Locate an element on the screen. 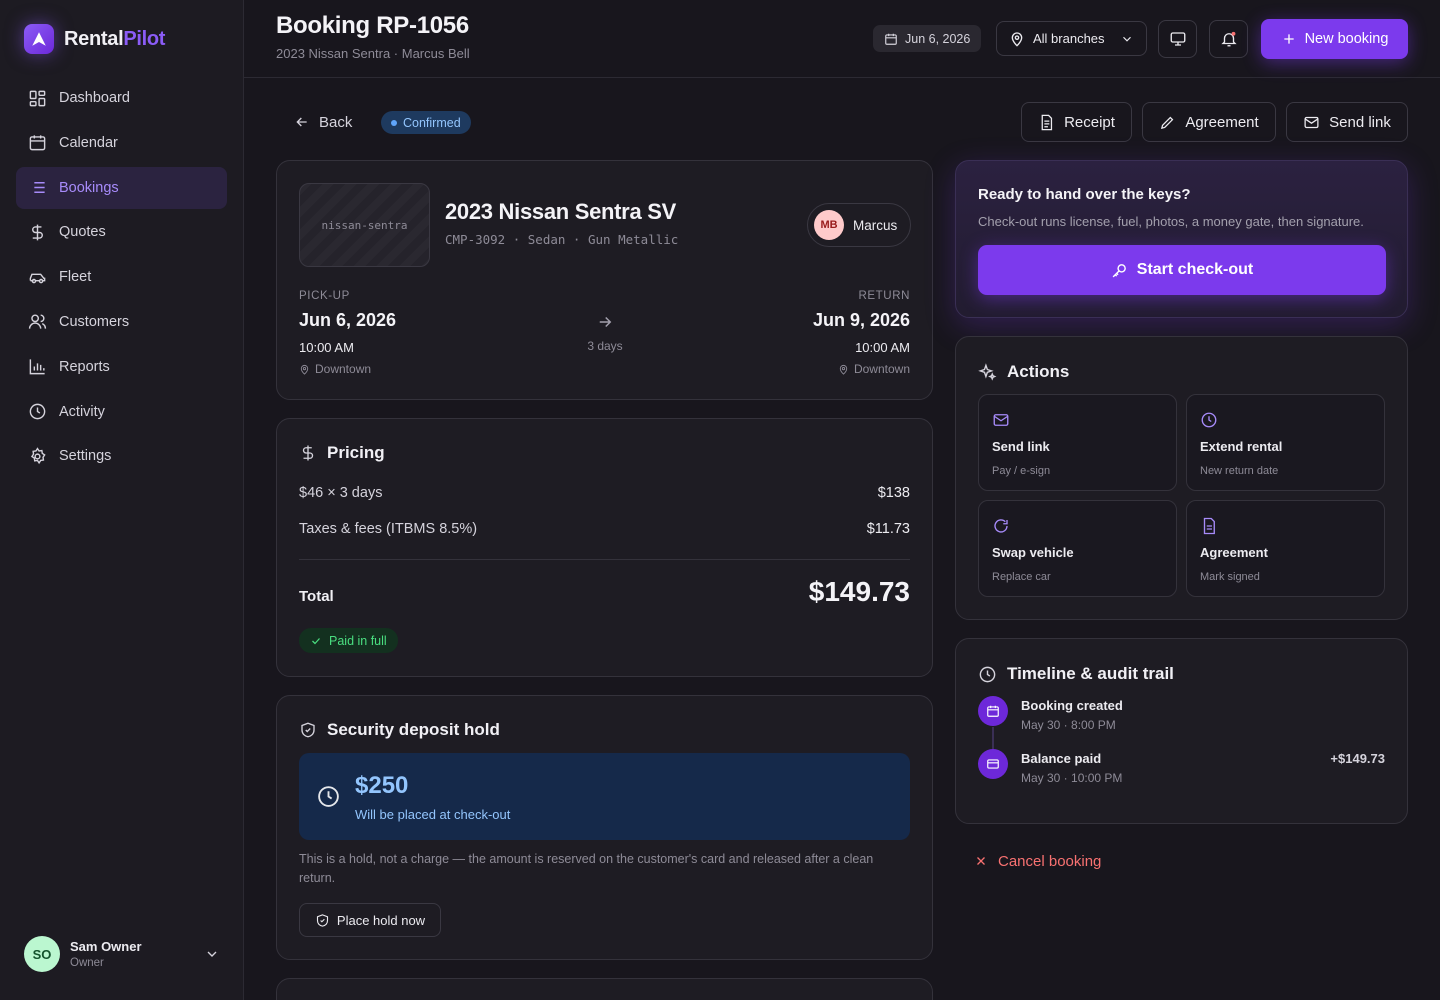  monitor-icon is located at coordinates (1178, 39).